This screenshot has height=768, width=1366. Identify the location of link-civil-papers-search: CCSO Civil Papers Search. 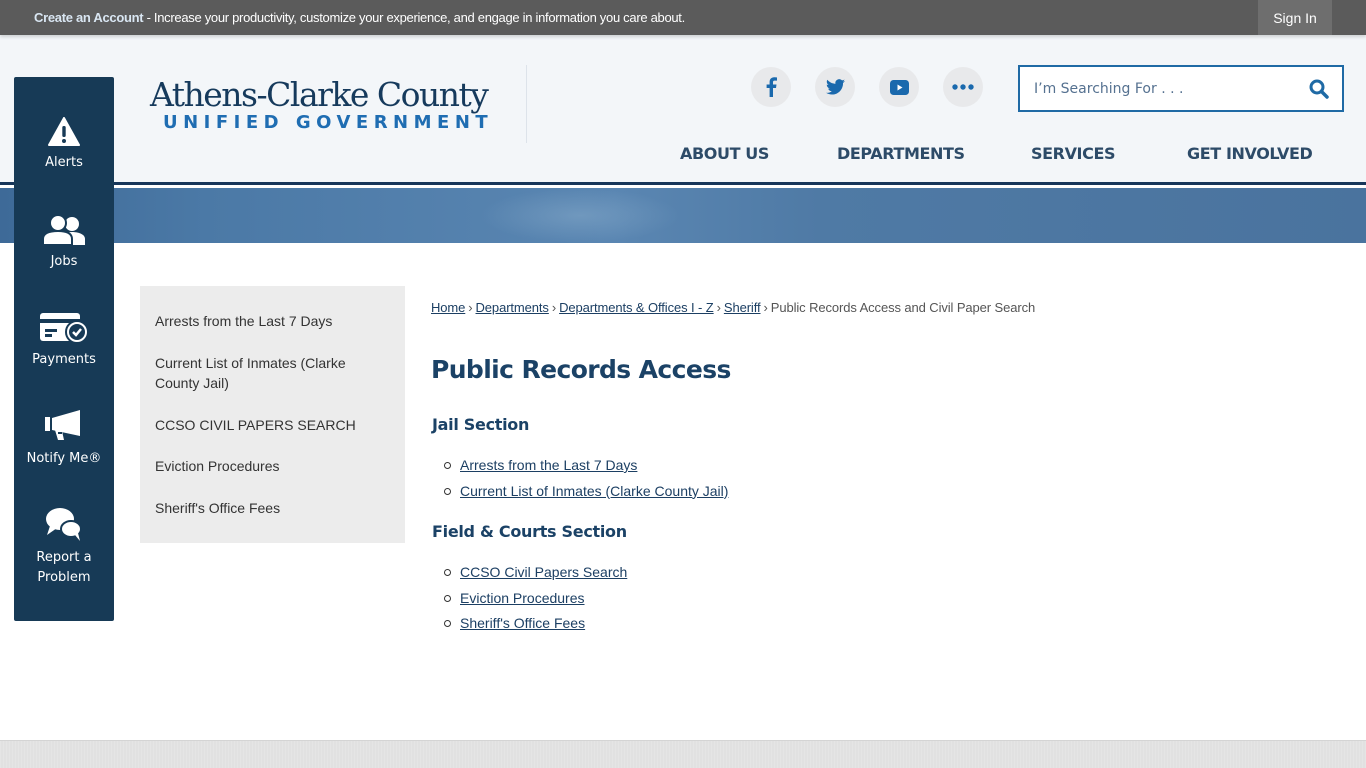
(543, 572).